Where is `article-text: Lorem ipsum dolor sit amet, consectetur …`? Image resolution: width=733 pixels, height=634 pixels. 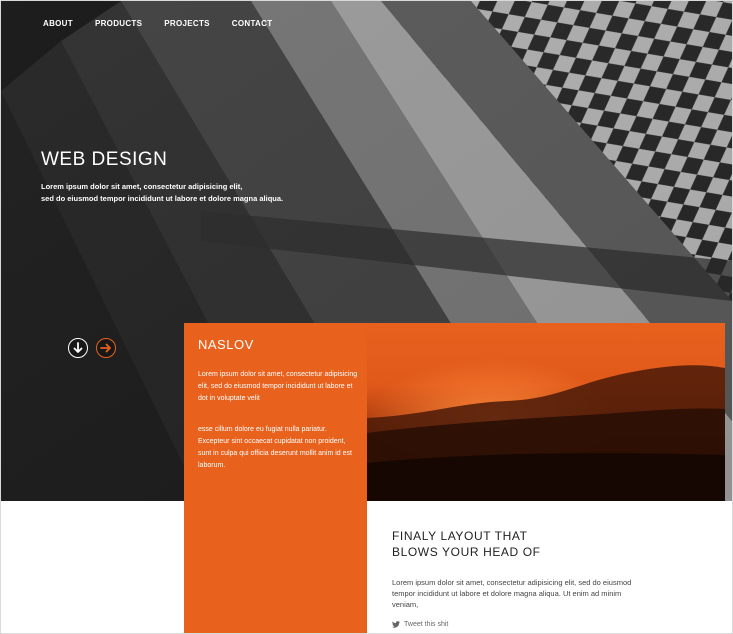 article-text: Lorem ipsum dolor sit amet, consectetur … is located at coordinates (512, 593).